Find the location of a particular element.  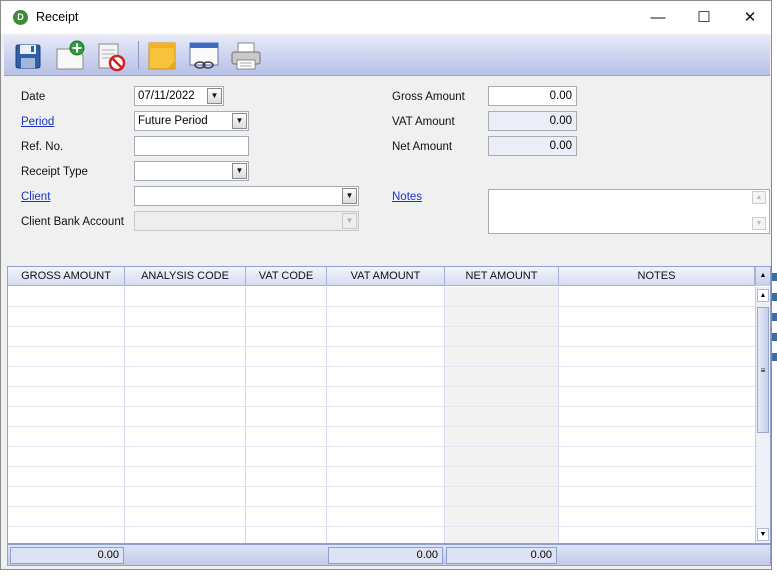

toolbar is located at coordinates (387, 55).